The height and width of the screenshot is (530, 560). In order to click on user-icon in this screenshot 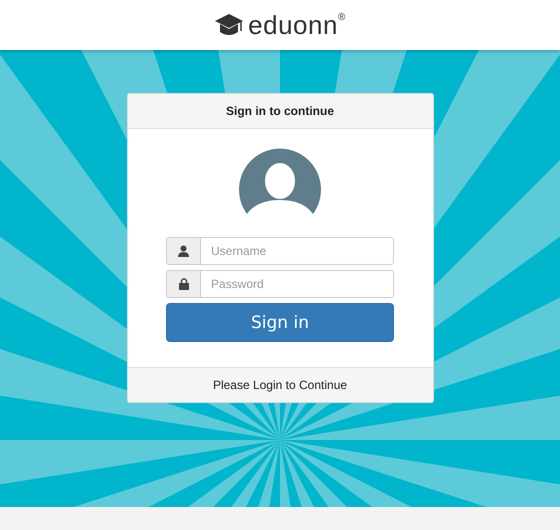, I will do `click(183, 251)`.